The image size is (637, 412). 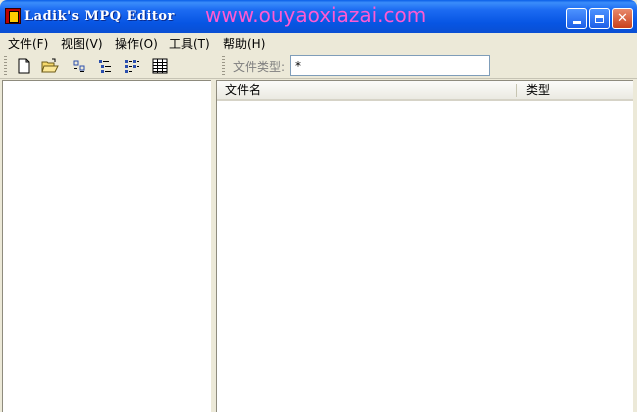 I want to click on maximize-icon, so click(x=599, y=18).